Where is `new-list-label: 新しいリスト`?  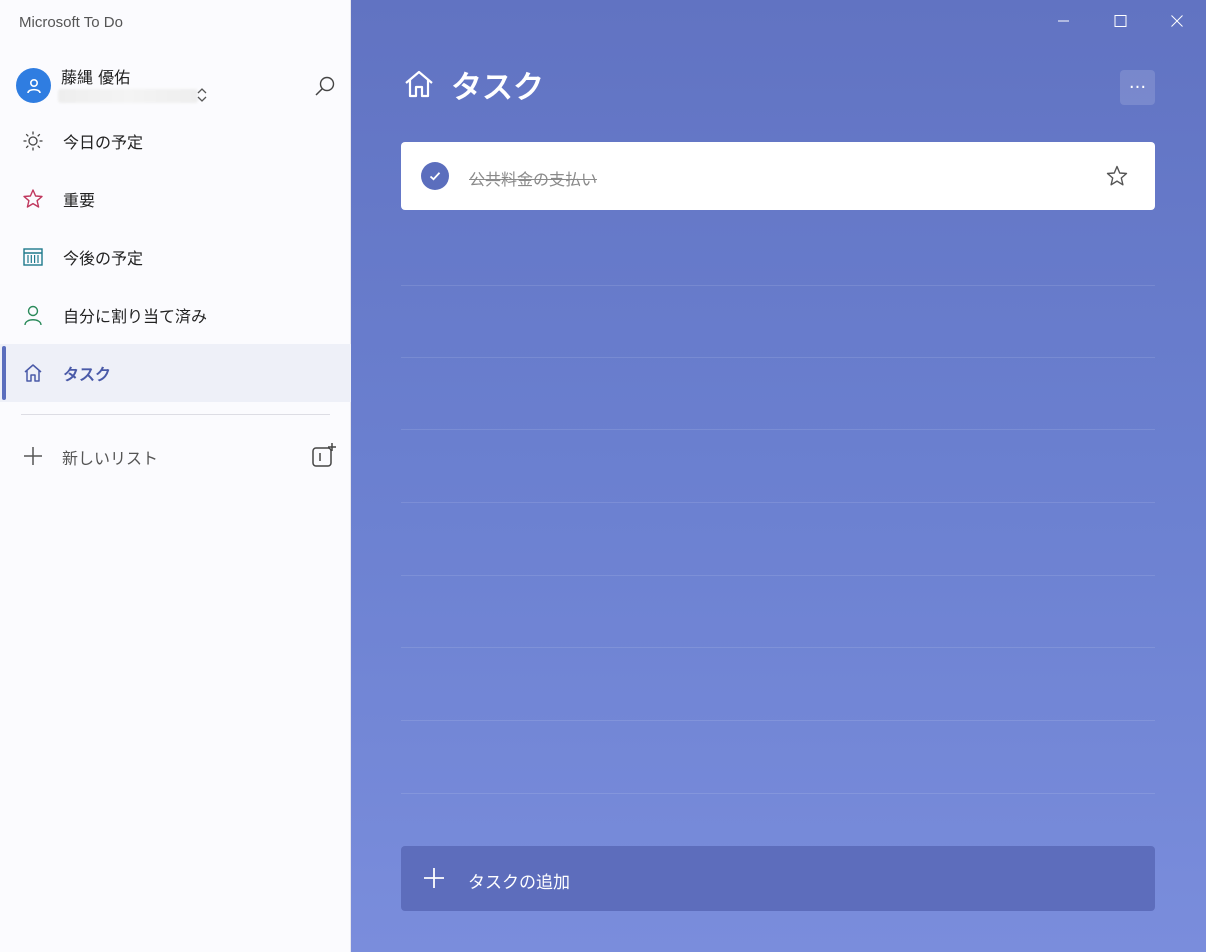
new-list-label: 新しいリスト is located at coordinates (110, 458).